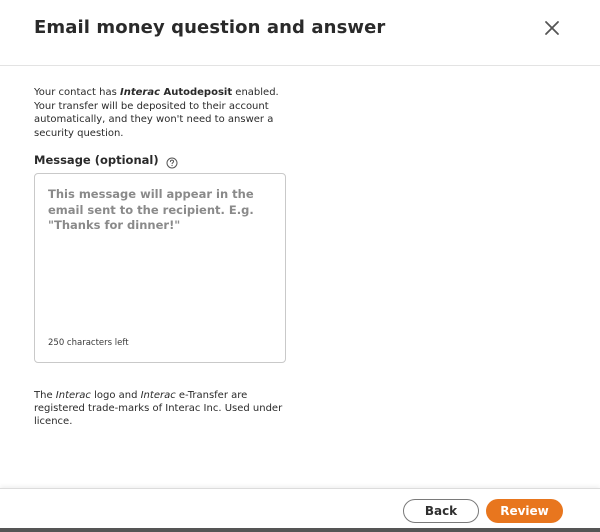 The height and width of the screenshot is (532, 600). What do you see at coordinates (96, 160) in the screenshot?
I see `message-label: Message (optional)` at bounding box center [96, 160].